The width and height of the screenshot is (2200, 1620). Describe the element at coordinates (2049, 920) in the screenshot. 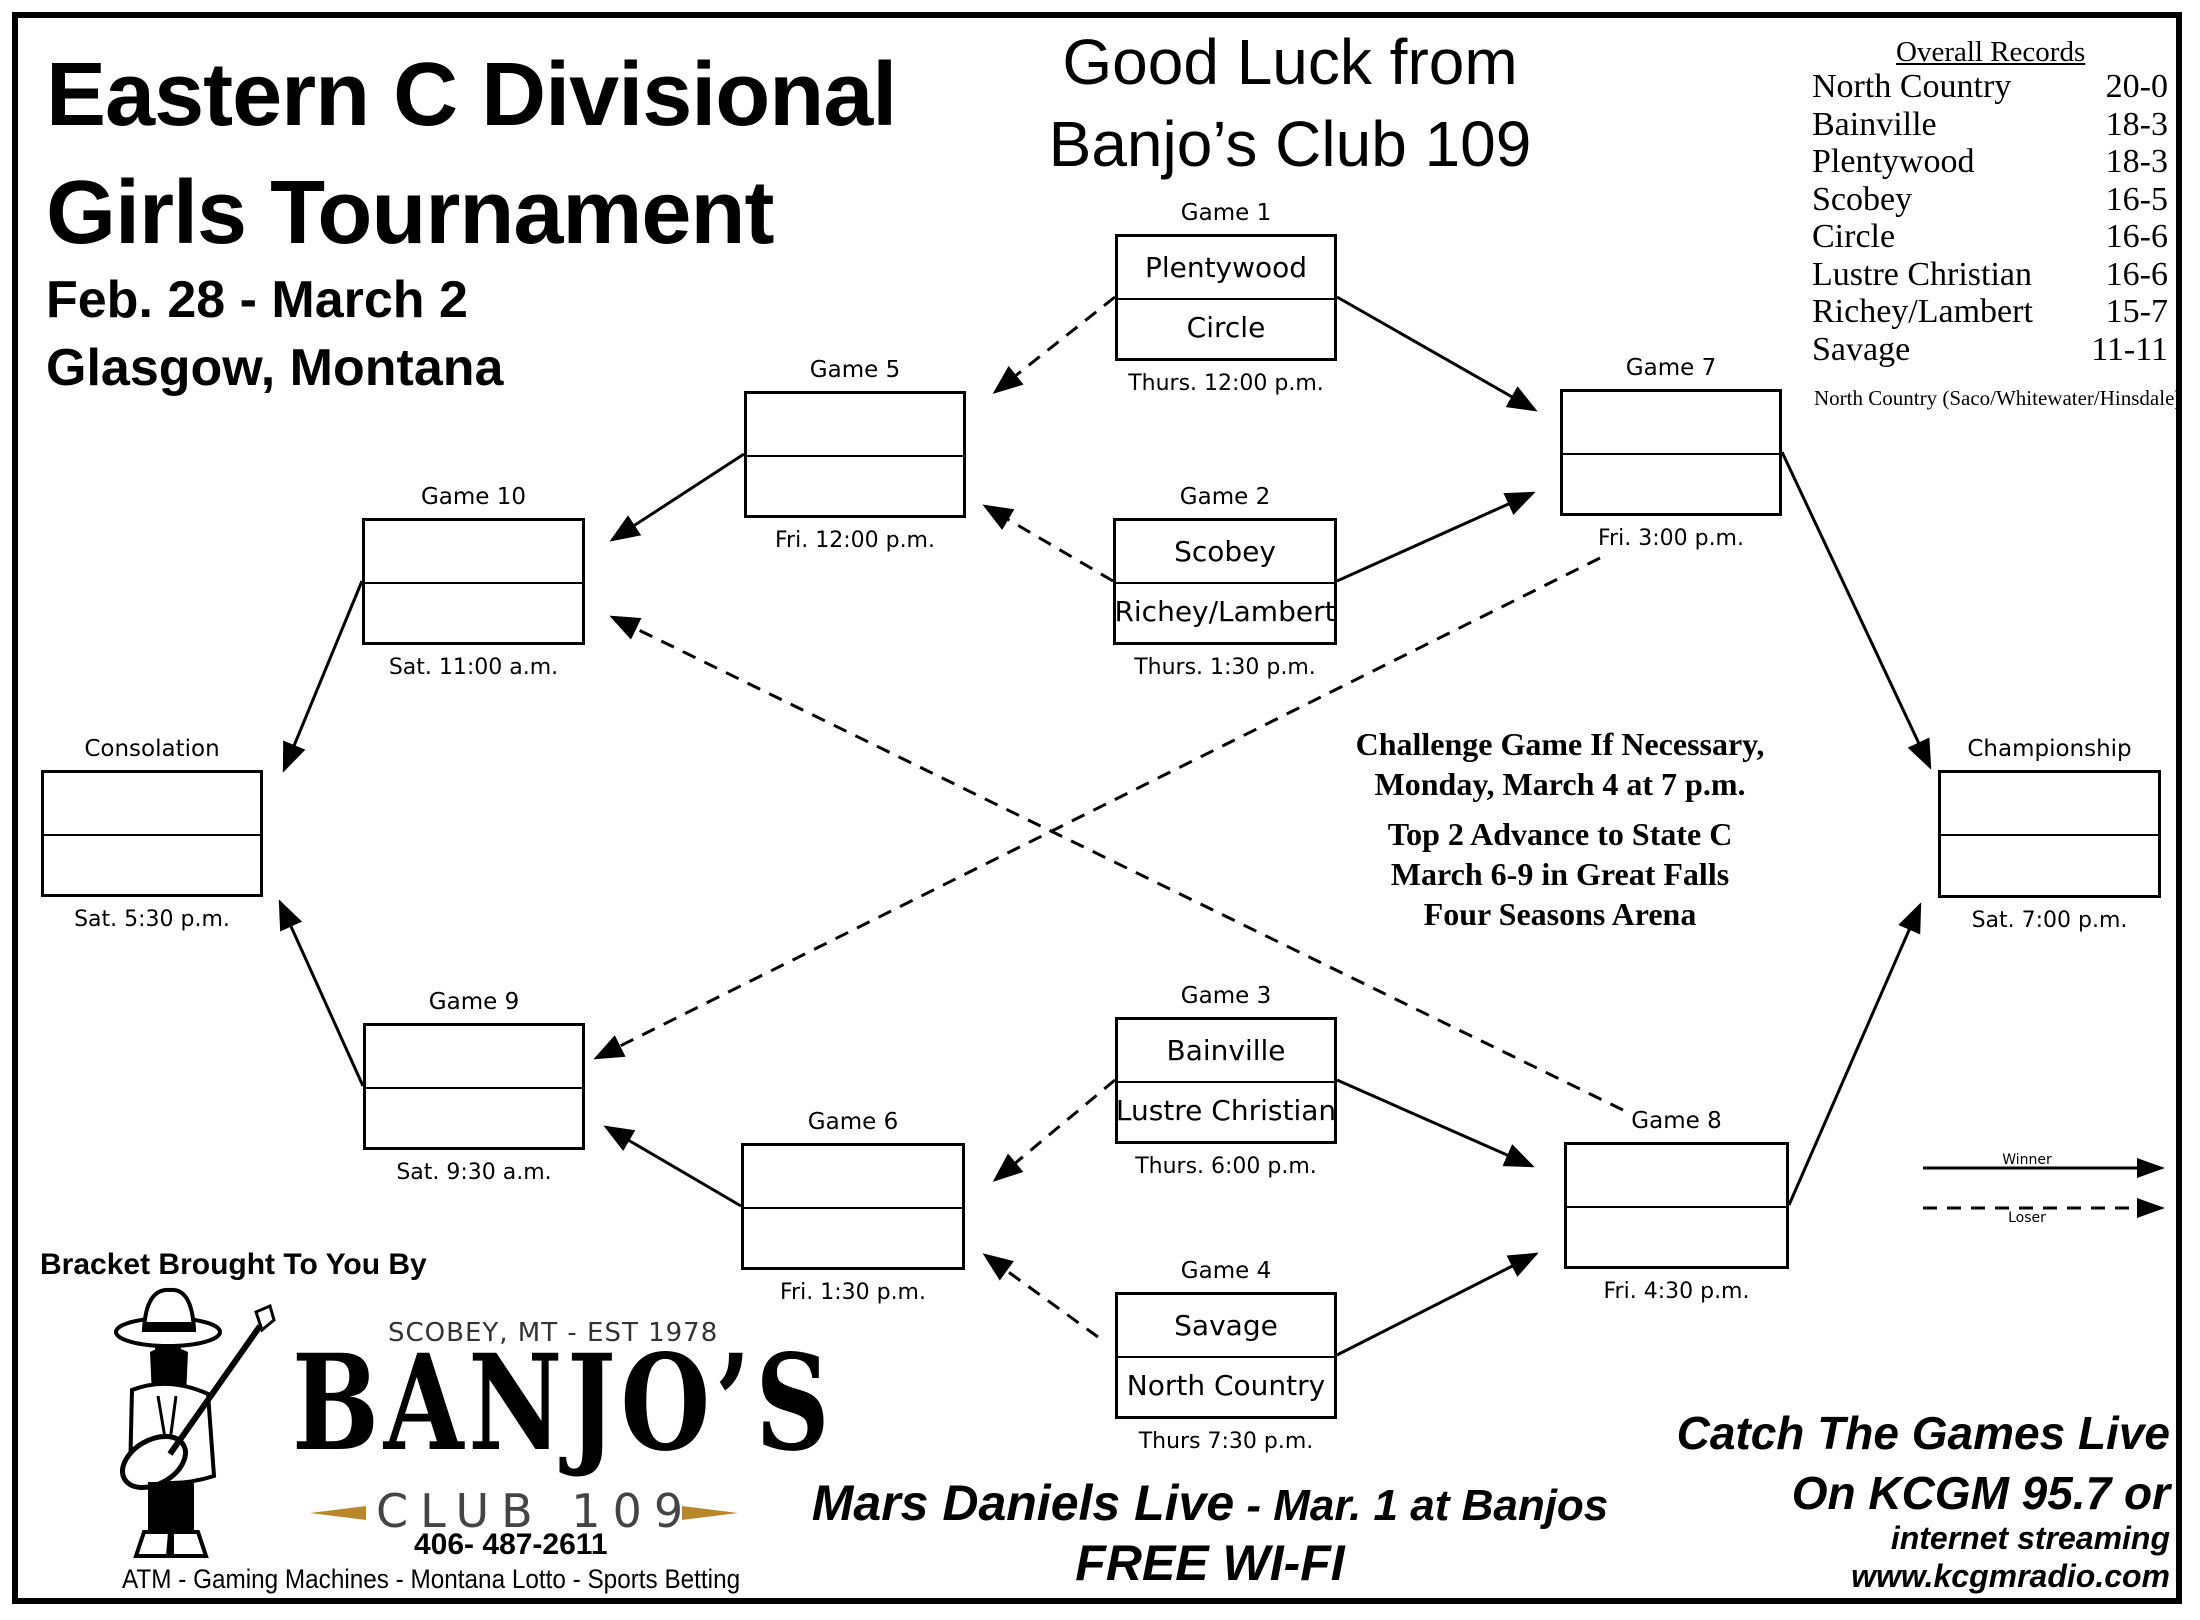

I see `game-time-championship: Sat. 7:00 p.m.` at that location.